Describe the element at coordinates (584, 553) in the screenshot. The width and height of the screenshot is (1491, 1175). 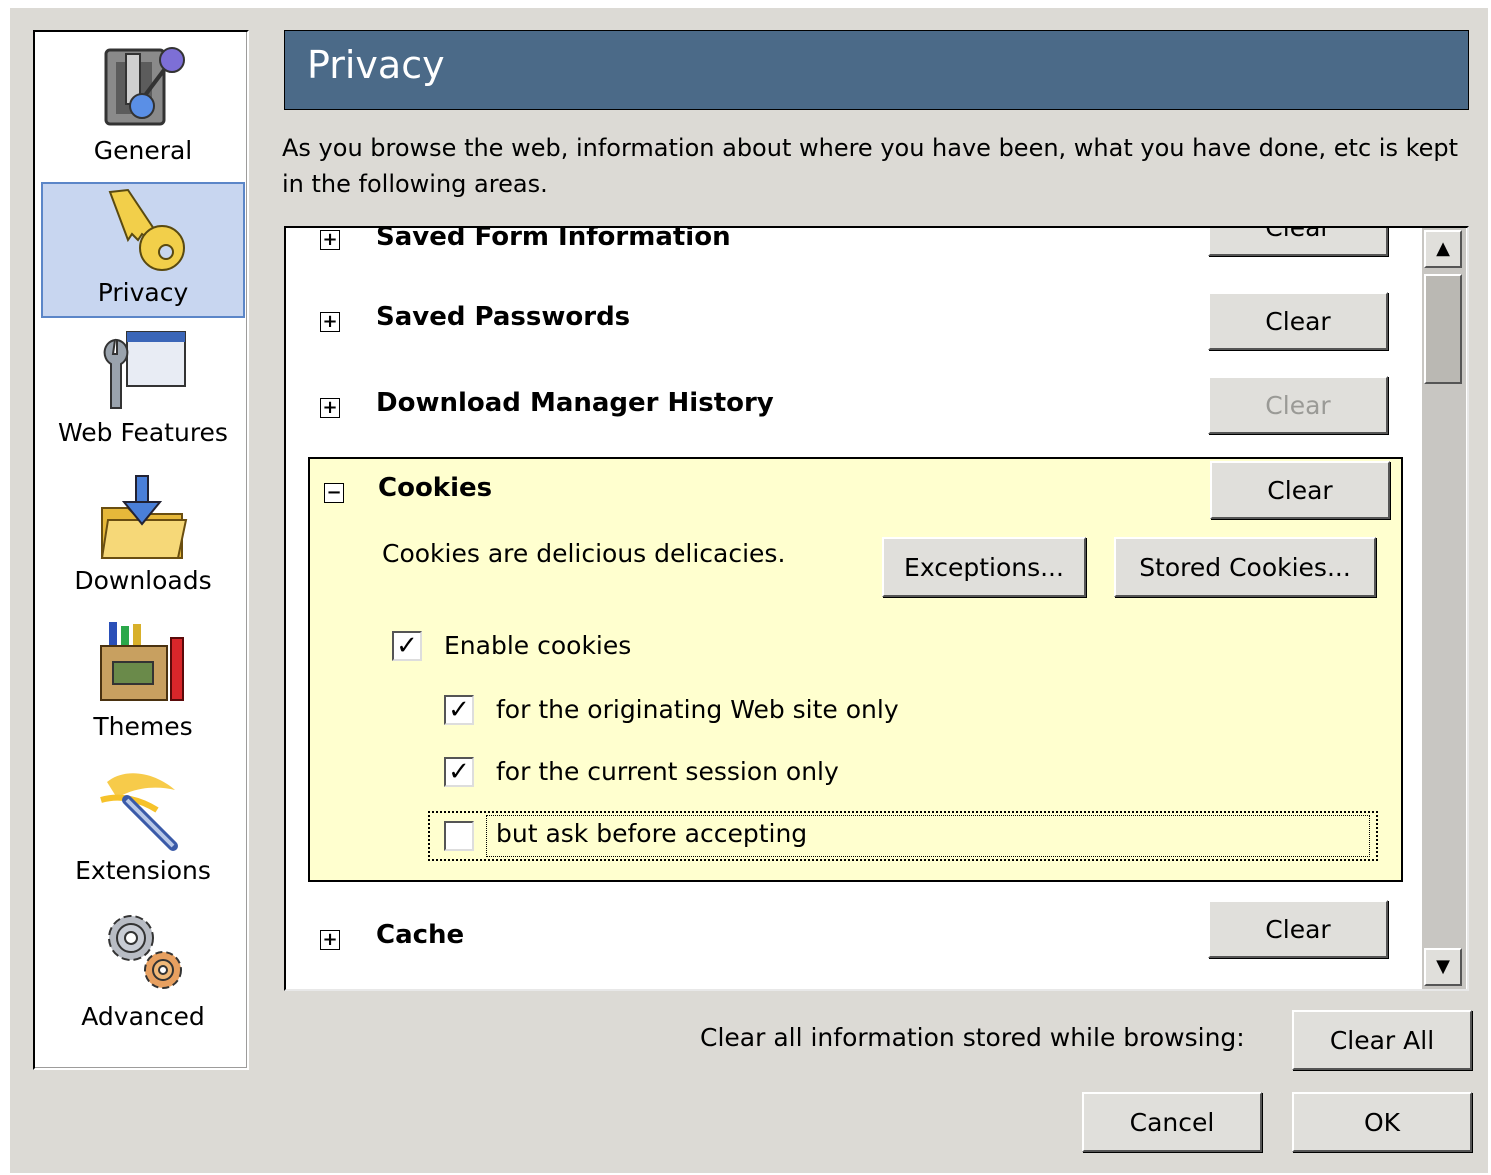
I see `cookies-description: Cookies are delicious delicacies.` at that location.